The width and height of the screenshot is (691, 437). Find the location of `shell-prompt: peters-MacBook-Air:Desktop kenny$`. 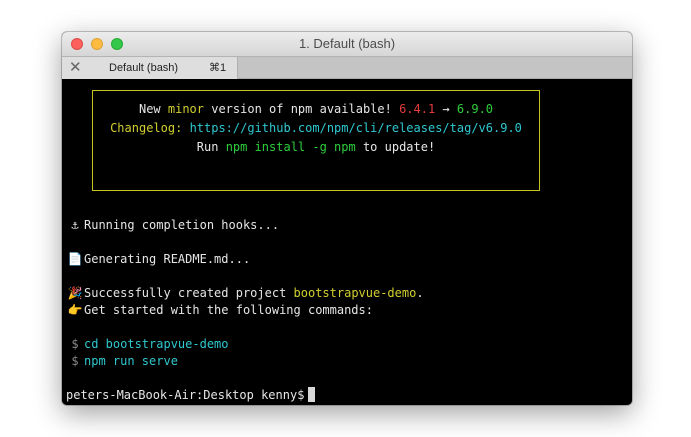

shell-prompt: peters-MacBook-Air:Desktop kenny$ is located at coordinates (191, 394).